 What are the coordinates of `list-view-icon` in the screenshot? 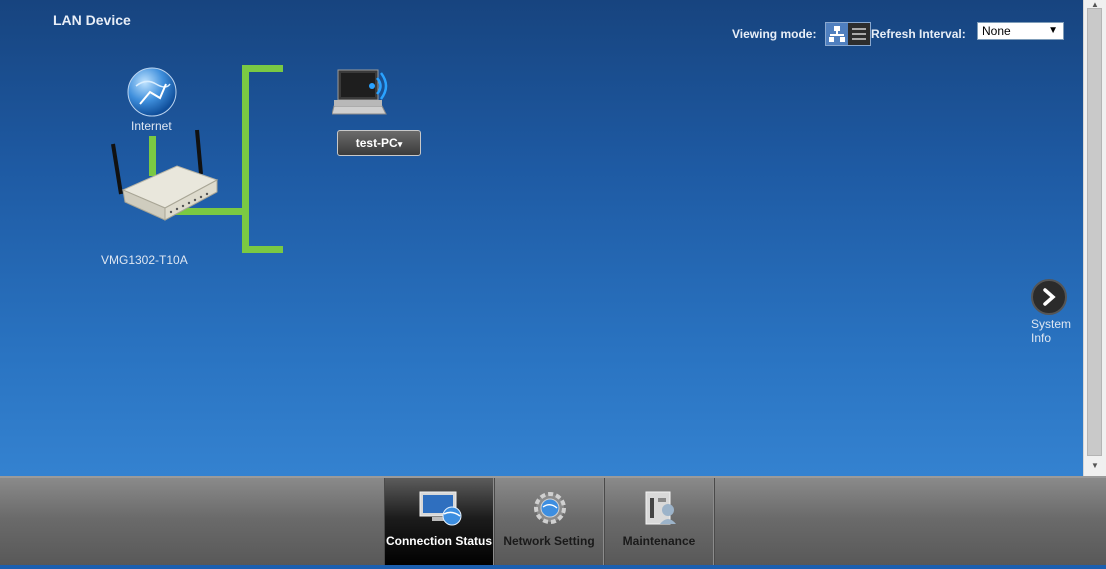 It's located at (859, 34).